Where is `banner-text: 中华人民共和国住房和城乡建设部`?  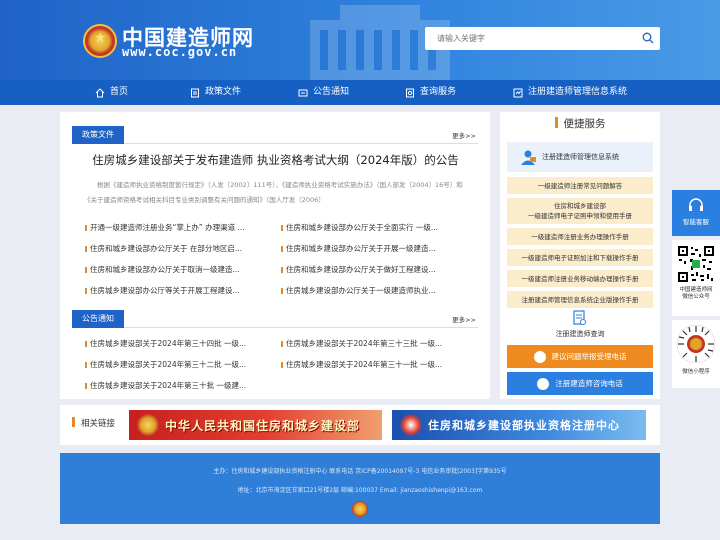 banner-text: 中华人民共和国住房和城乡建设部 is located at coordinates (263, 425).